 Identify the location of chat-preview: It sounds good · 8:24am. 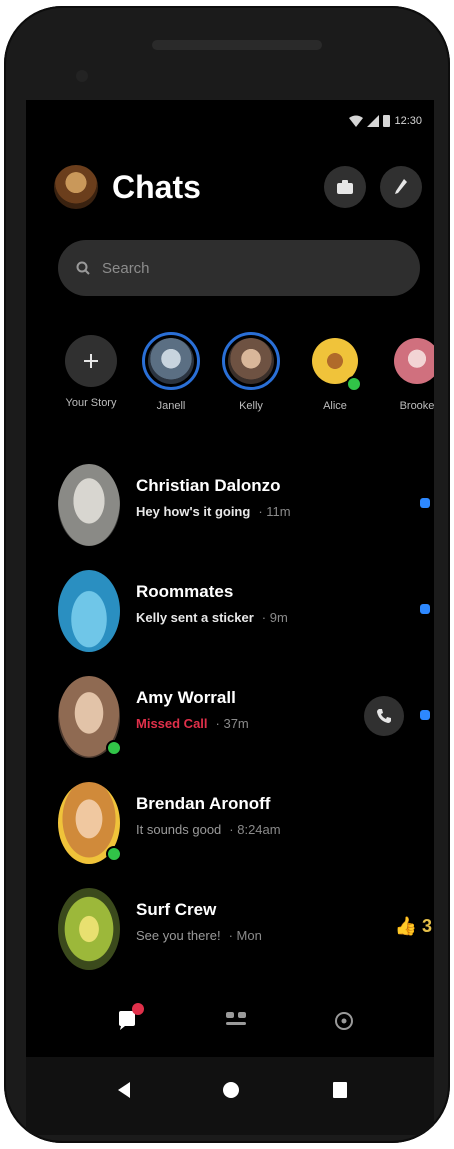
(208, 829).